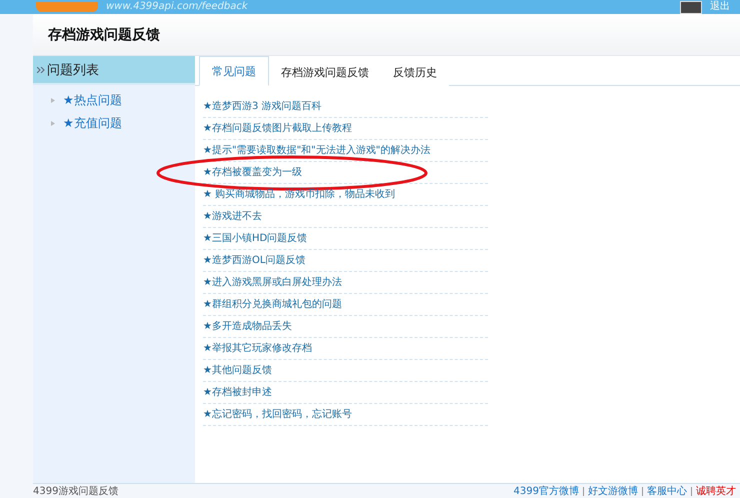 Image resolution: width=740 pixels, height=498 pixels. Describe the element at coordinates (546, 491) in the screenshot. I see `footer-link: 4399官方微博` at that location.